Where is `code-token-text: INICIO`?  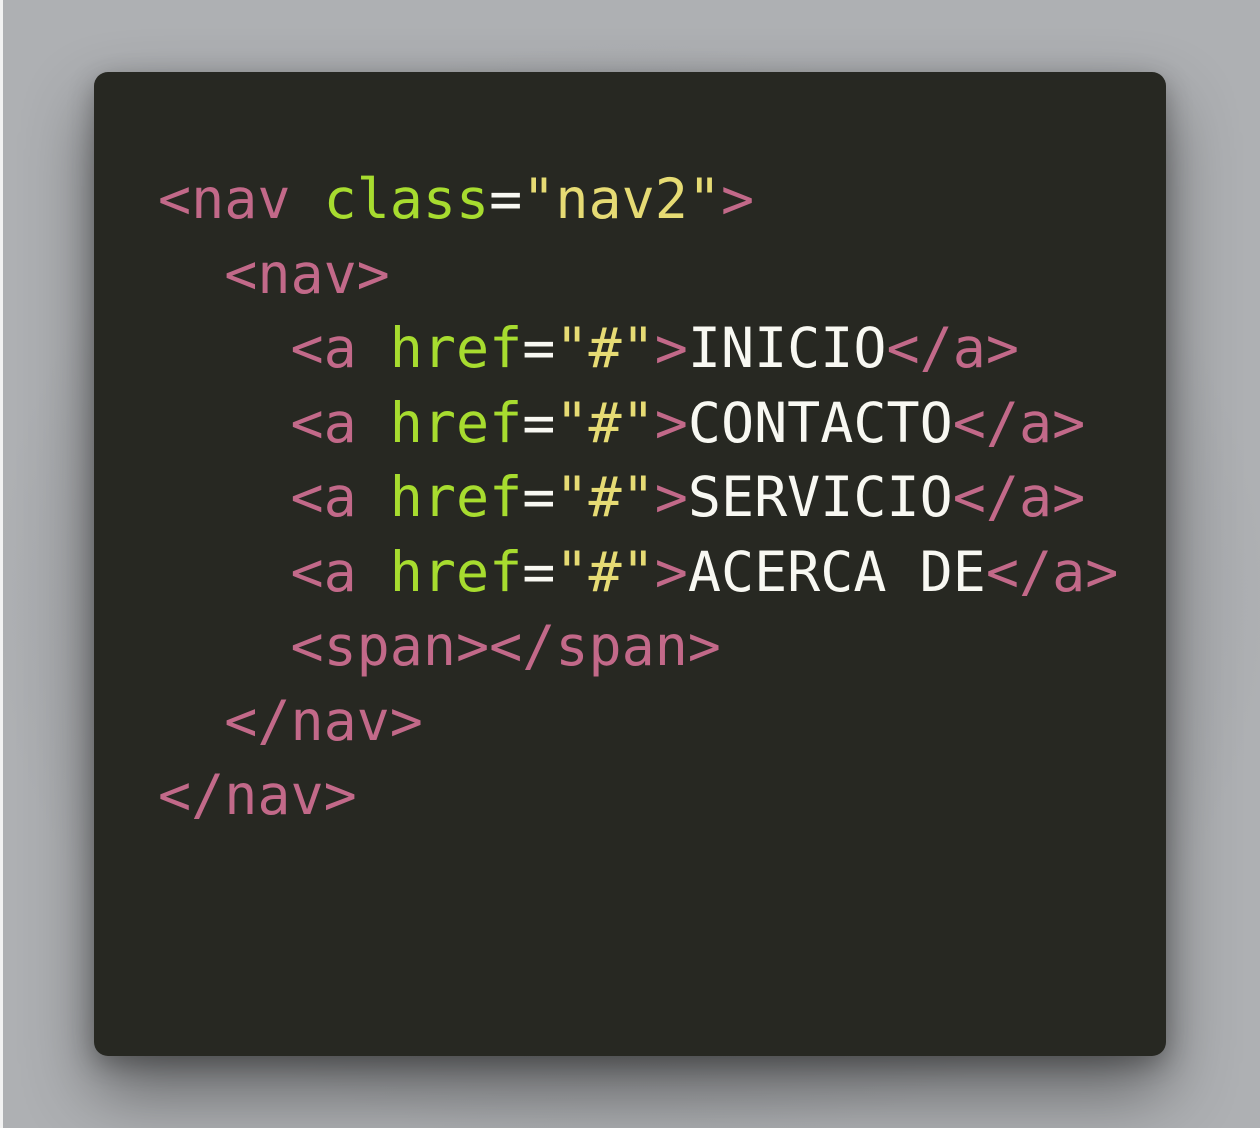
code-token-text: INICIO is located at coordinates (787, 348).